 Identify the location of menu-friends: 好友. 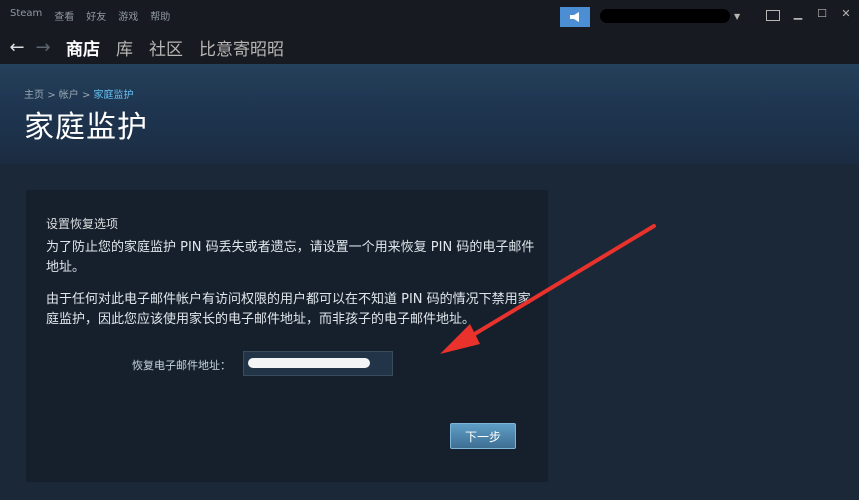
(96, 15).